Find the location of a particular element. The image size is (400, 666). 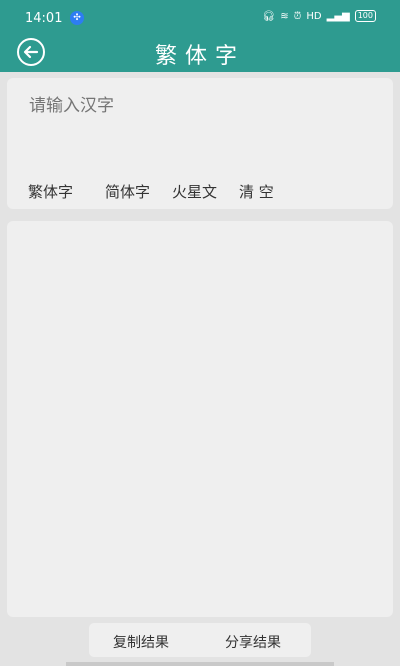

status-icons: 🎧︎ ≋ ⏰︎ HD ▂▄▆ 100 is located at coordinates (319, 16).